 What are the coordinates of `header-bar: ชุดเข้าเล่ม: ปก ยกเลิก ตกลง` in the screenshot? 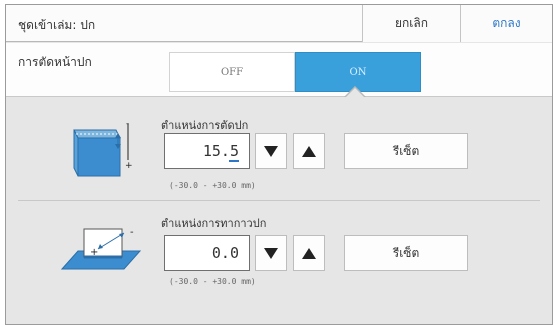 It's located at (279, 23).